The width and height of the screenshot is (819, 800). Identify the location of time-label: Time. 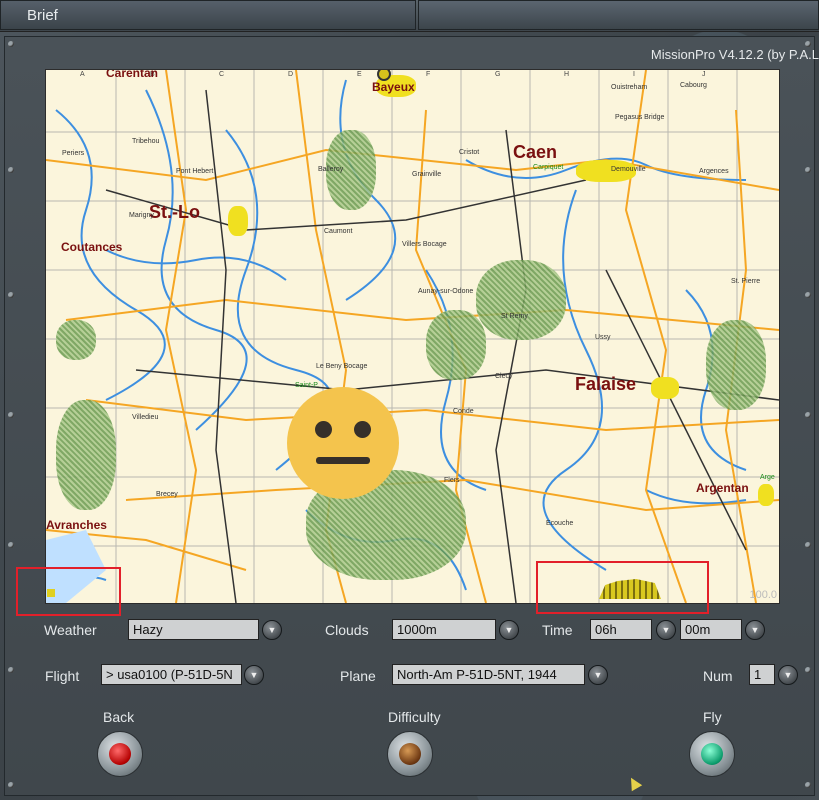
(557, 630).